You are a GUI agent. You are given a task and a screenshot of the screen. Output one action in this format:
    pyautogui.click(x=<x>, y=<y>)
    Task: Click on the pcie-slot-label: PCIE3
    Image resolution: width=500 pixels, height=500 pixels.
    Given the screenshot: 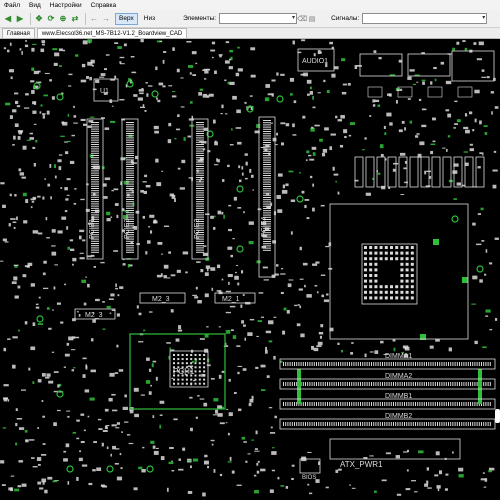 What is the action you would take?
    pyautogui.click(x=197, y=229)
    